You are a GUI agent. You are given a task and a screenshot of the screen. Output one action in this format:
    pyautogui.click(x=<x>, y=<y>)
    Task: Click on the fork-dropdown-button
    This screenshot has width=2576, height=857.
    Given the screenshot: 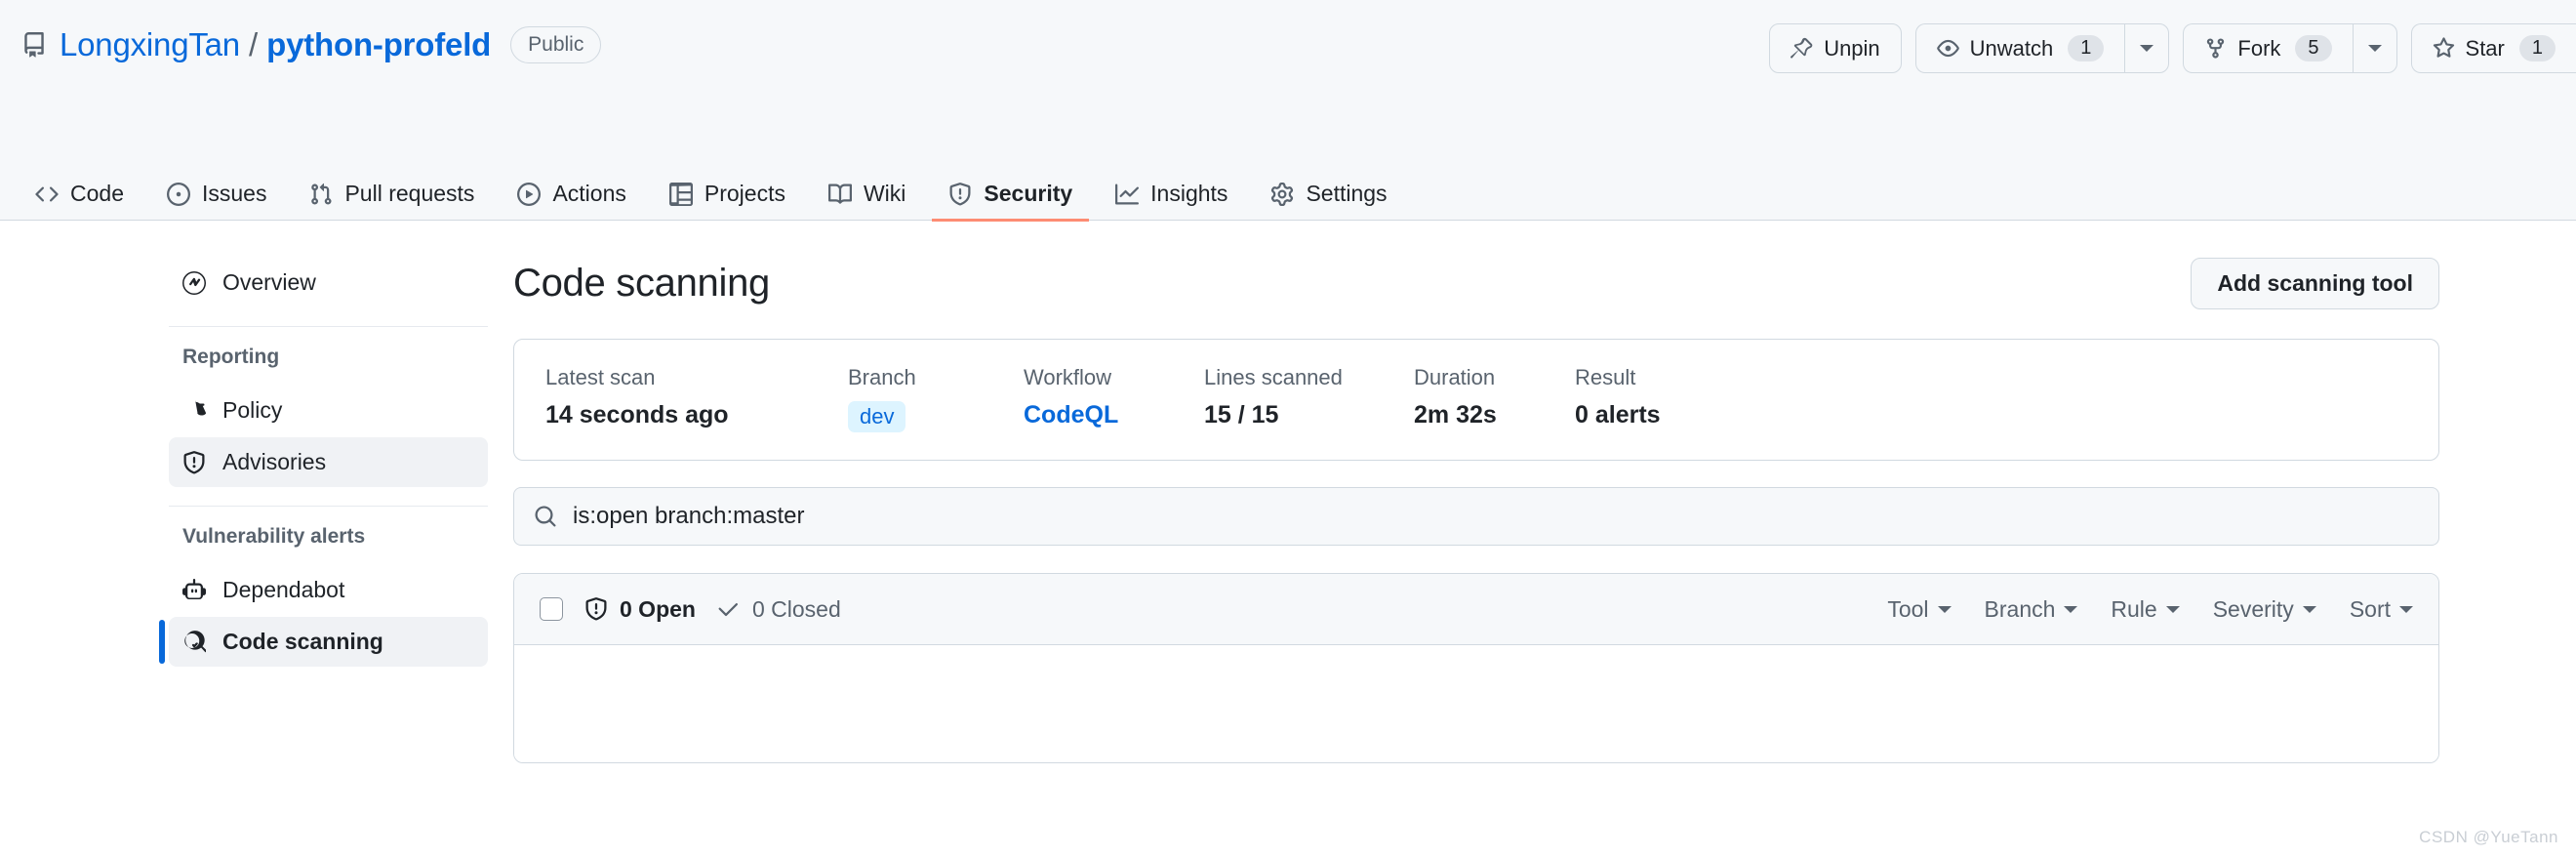 What is the action you would take?
    pyautogui.click(x=2374, y=48)
    